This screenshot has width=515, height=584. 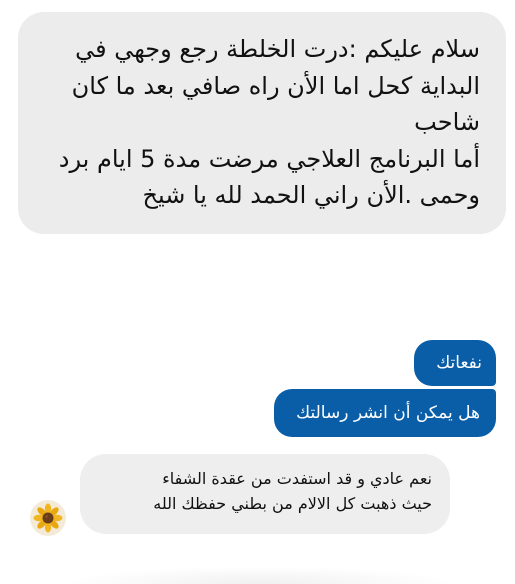 I want to click on bottom-shadow, so click(x=260, y=575).